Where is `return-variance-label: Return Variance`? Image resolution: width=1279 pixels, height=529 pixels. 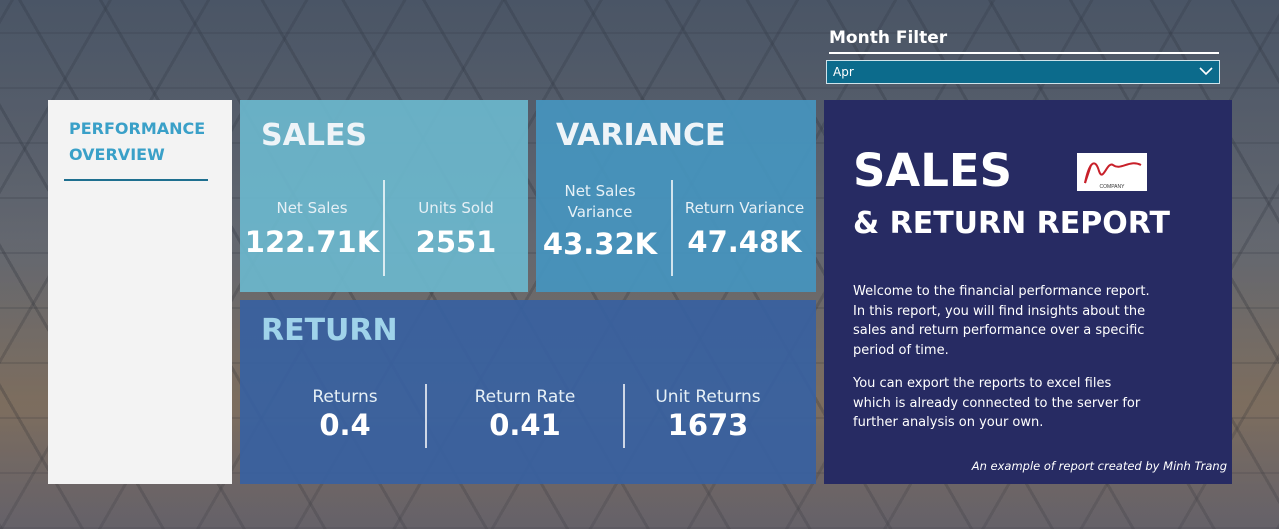 return-variance-label: Return Variance is located at coordinates (744, 208).